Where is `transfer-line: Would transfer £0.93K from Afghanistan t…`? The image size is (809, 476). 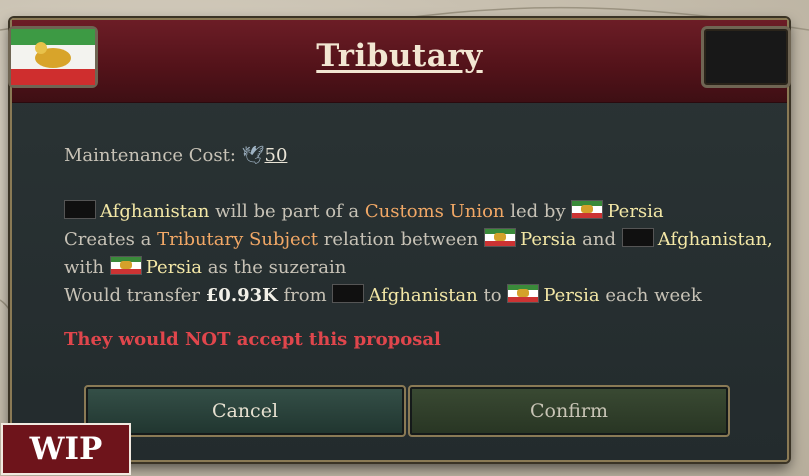
transfer-line: Would transfer £0.93K from Afghanistan t… is located at coordinates (405, 296).